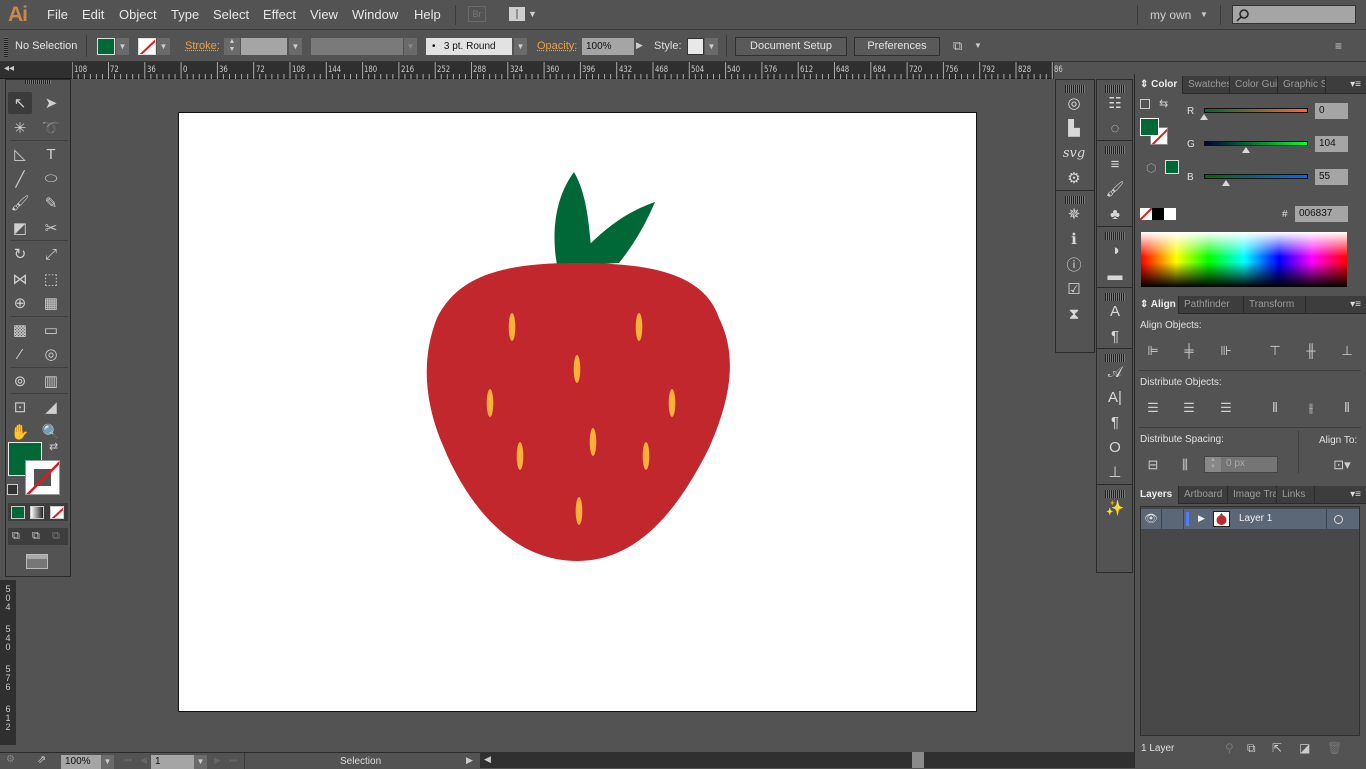 The width and height of the screenshot is (1366, 769). What do you see at coordinates (1311, 351) in the screenshot?
I see `vertical-align-center-icon: ╫` at bounding box center [1311, 351].